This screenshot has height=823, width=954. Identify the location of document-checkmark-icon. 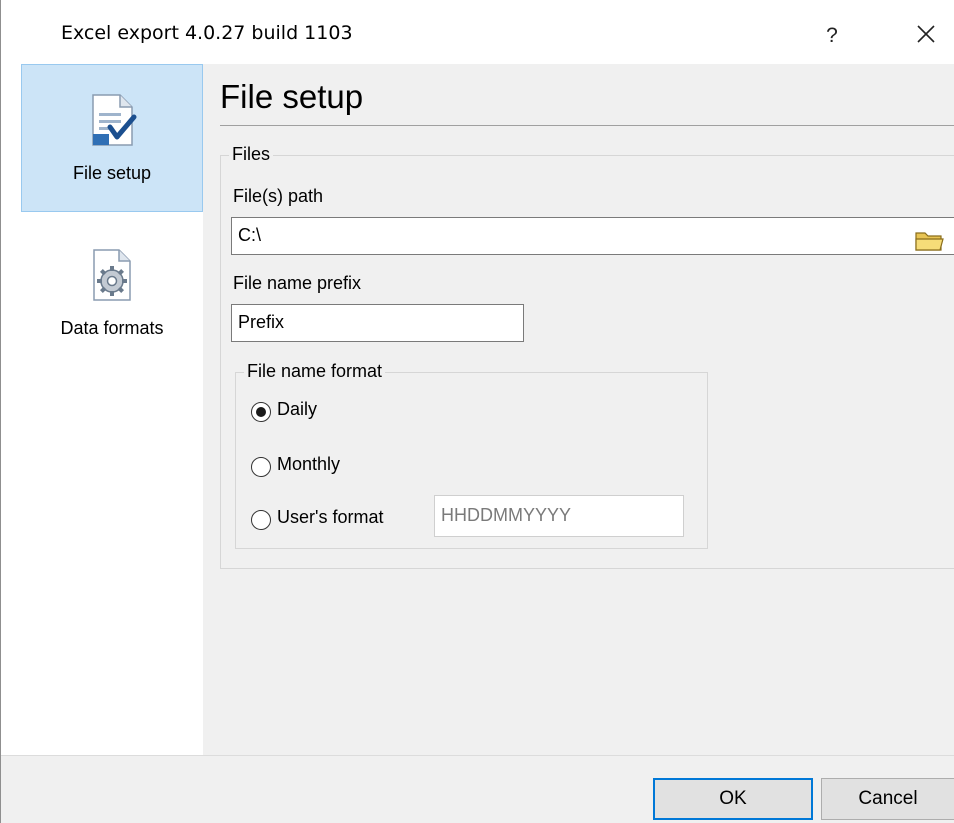
(114, 120).